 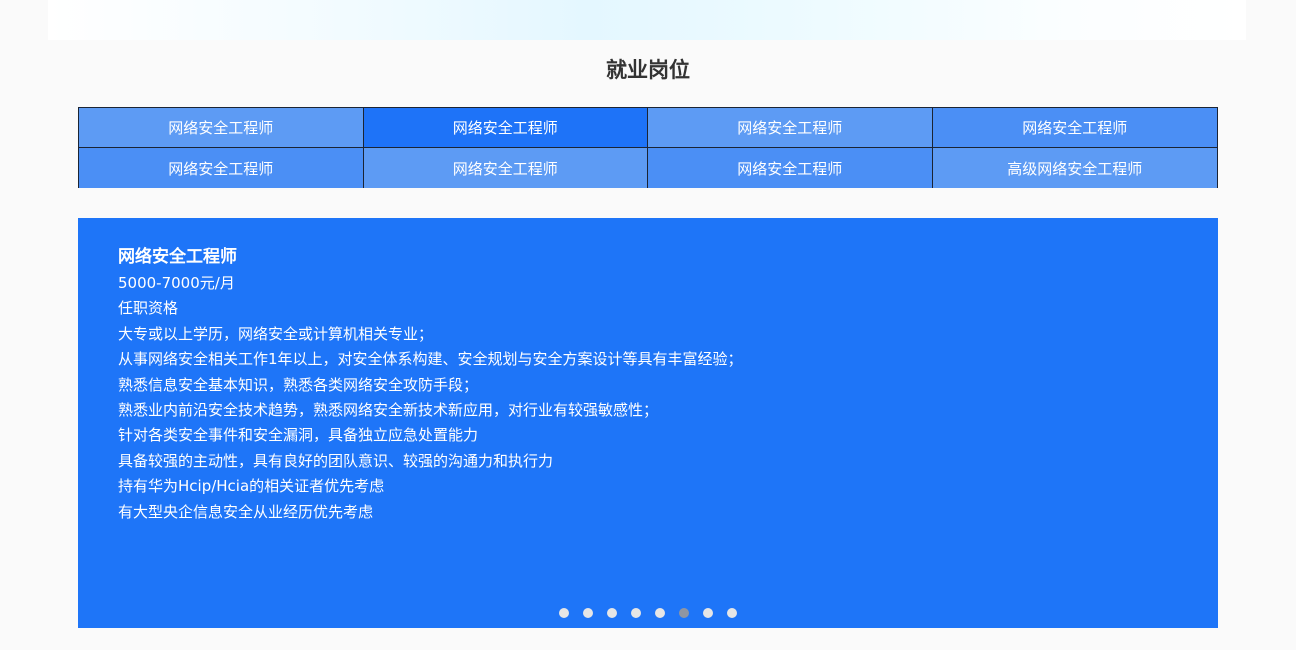 I want to click on section-title: 就业岗位, so click(x=648, y=70).